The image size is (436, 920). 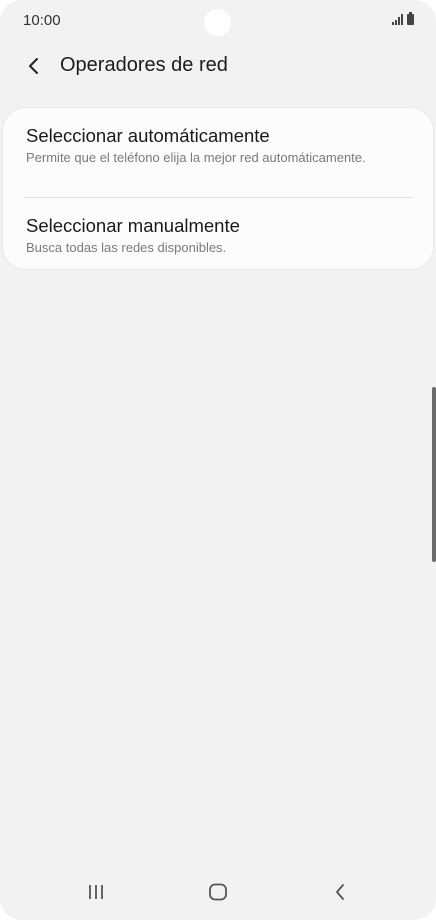 I want to click on page-title: Operadores de red, so click(x=144, y=65).